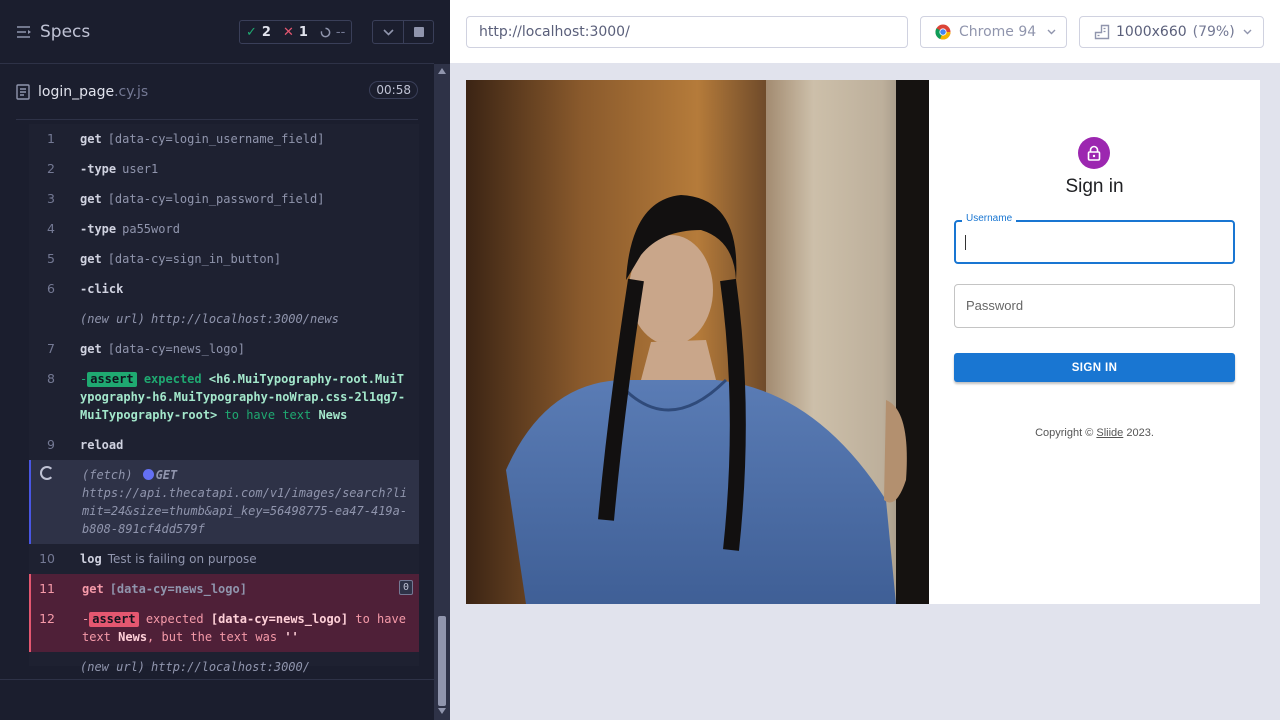 The height and width of the screenshot is (720, 1280). What do you see at coordinates (24, 32) in the screenshot?
I see `menu-icon` at bounding box center [24, 32].